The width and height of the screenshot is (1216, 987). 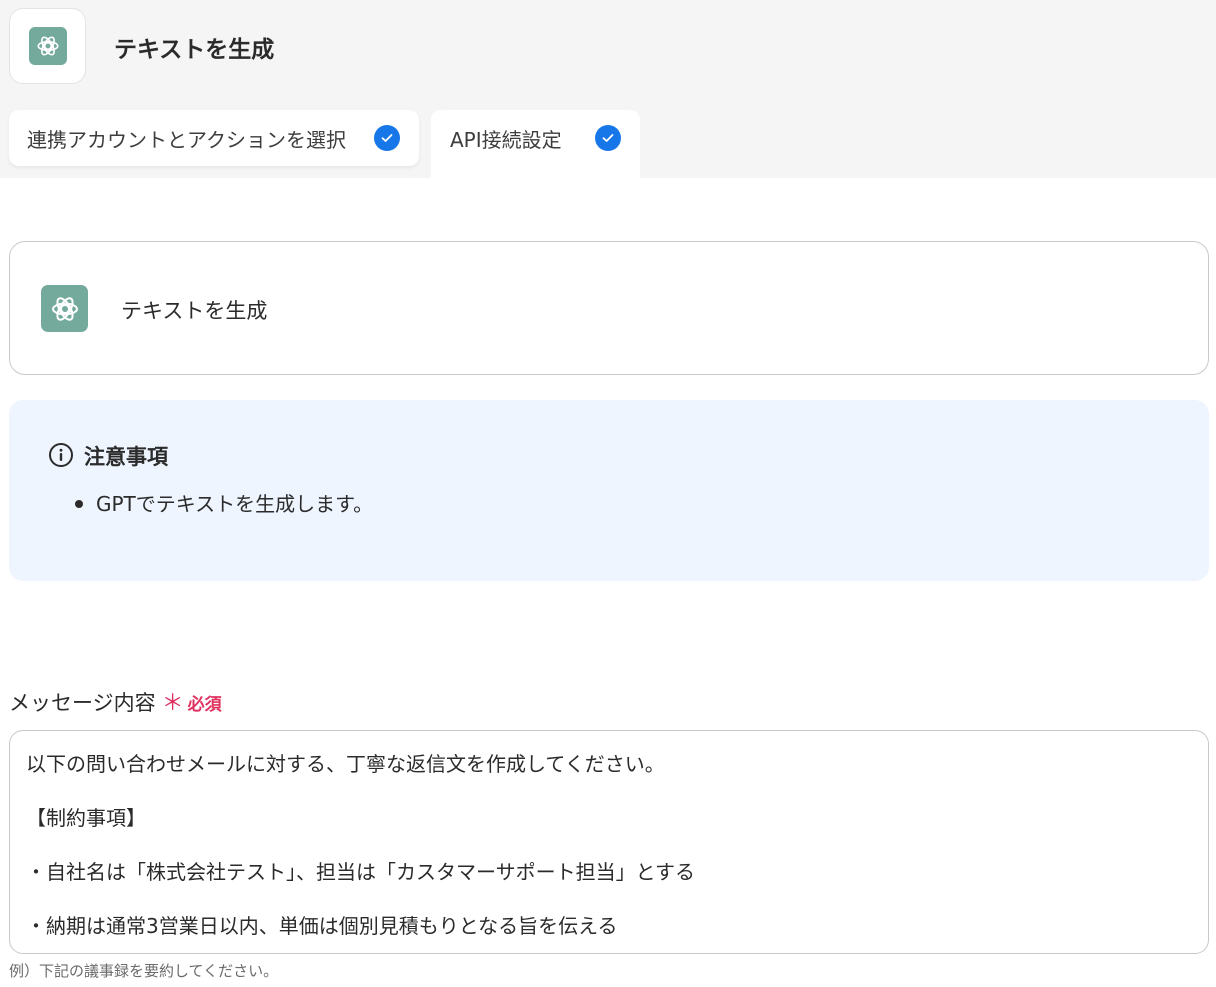 I want to click on required-badge: 必須, so click(x=204, y=705).